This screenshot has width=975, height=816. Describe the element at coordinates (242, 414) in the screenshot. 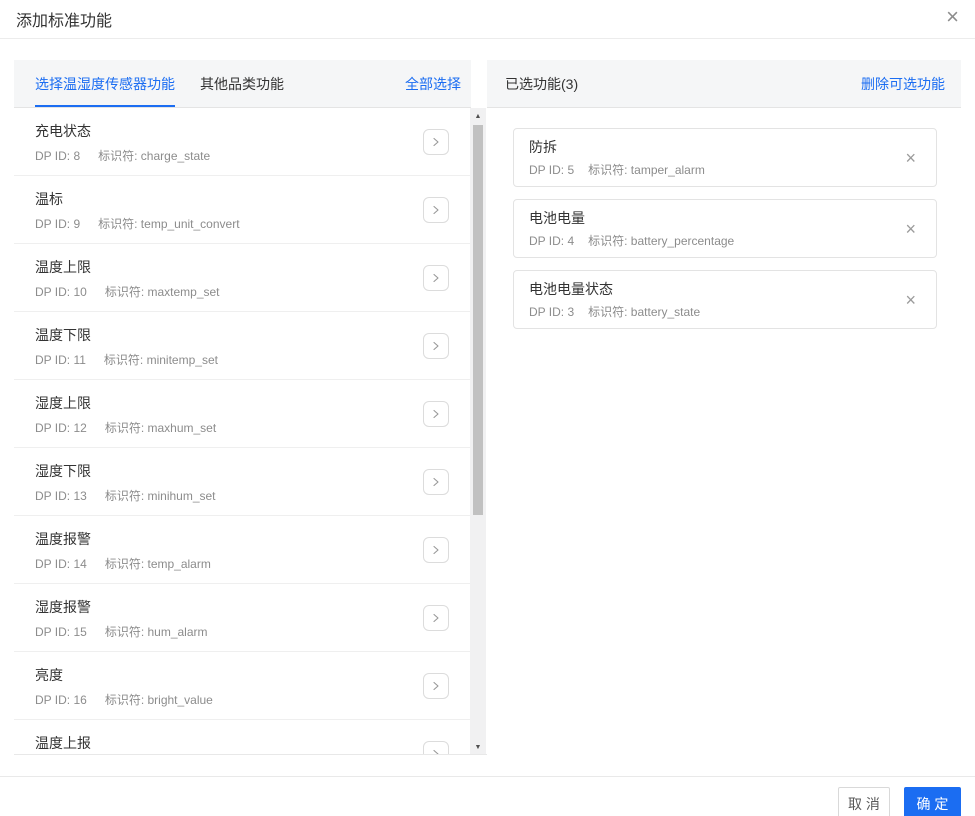

I see `function-row: 湿度上限 DP ID: 12 标识符: maxhum_set` at that location.